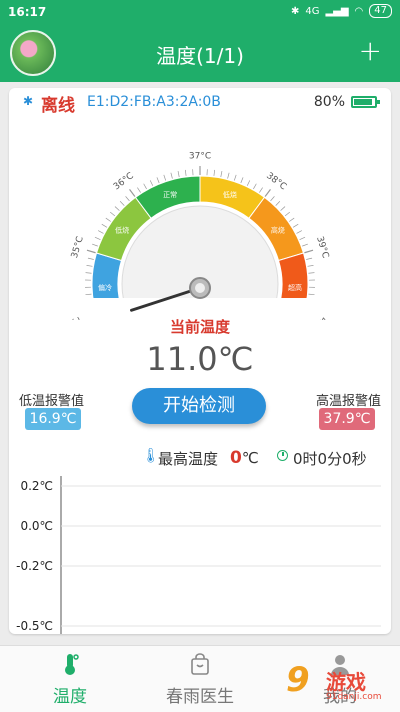  I want to click on watermark-url: 91danji.com, so click(353, 697).